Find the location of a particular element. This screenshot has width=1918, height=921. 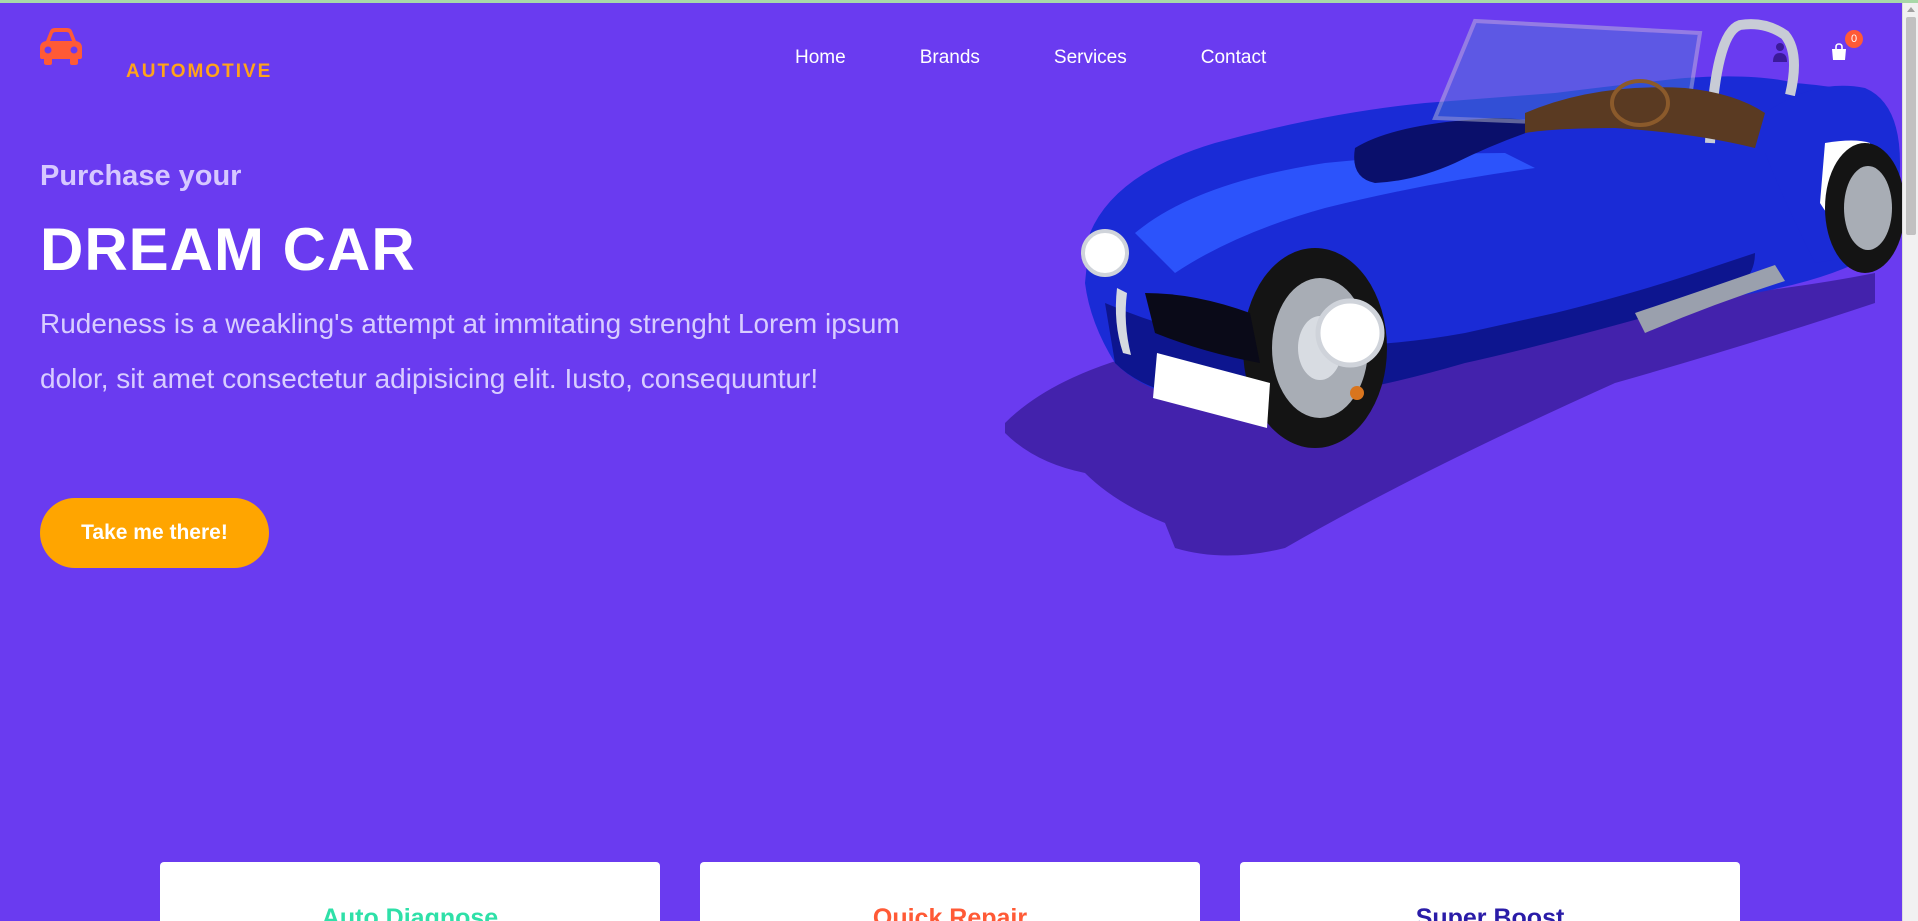

scrollbar-thumb is located at coordinates (1911, 126).